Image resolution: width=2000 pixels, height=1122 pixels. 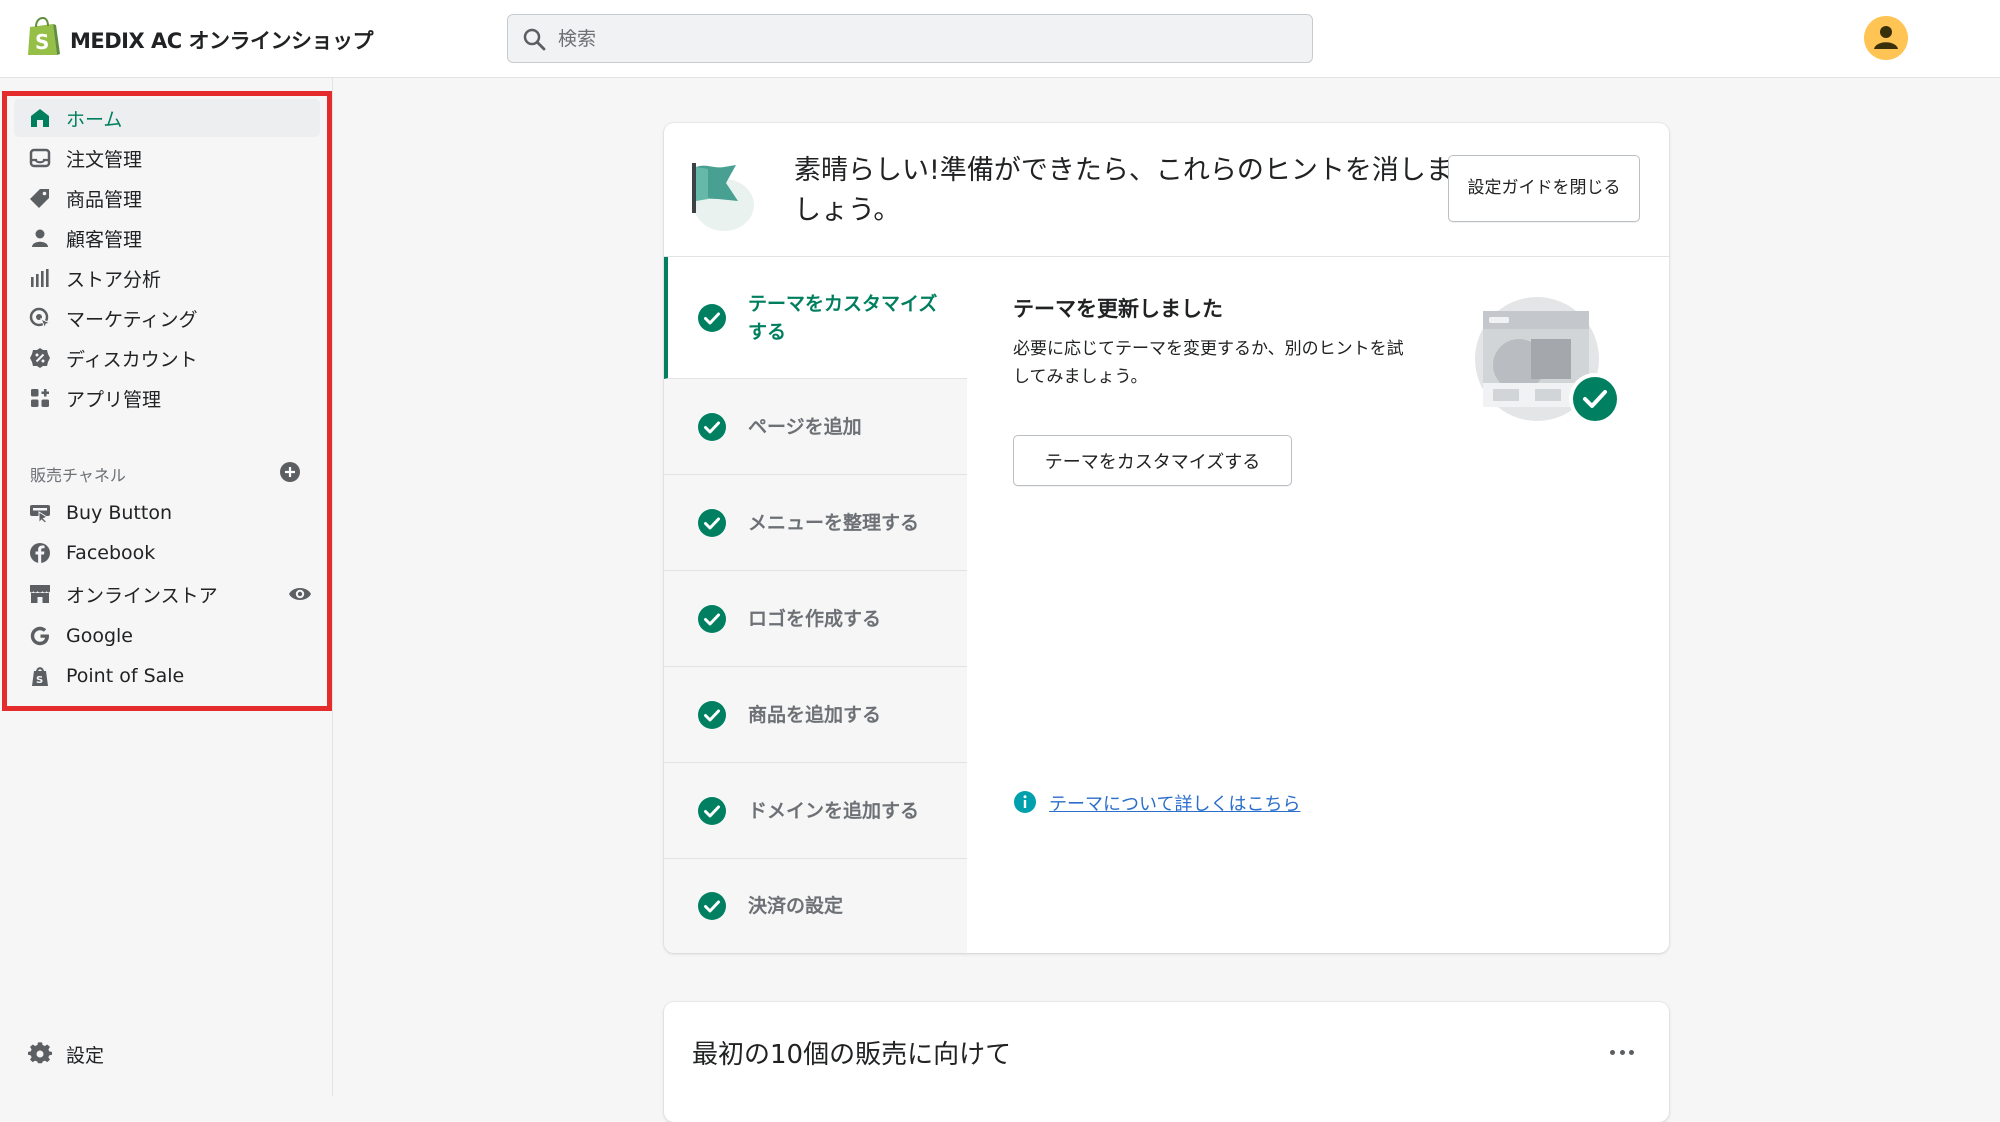 I want to click on sidebar-item-label: 顧客管理, so click(x=104, y=239).